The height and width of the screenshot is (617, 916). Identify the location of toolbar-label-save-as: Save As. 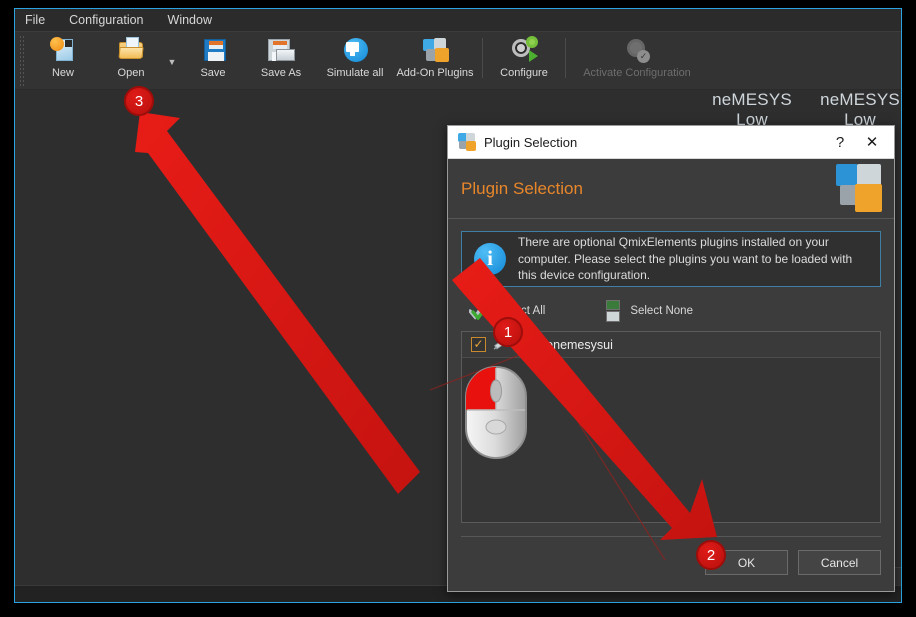
(281, 73).